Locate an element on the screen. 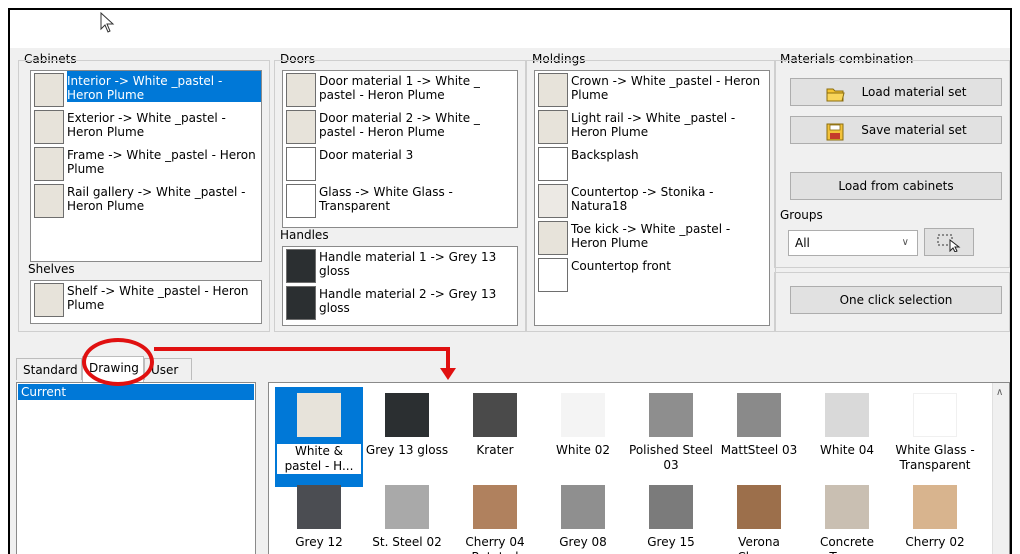  select-area-cursor-icon is located at coordinates (949, 243).